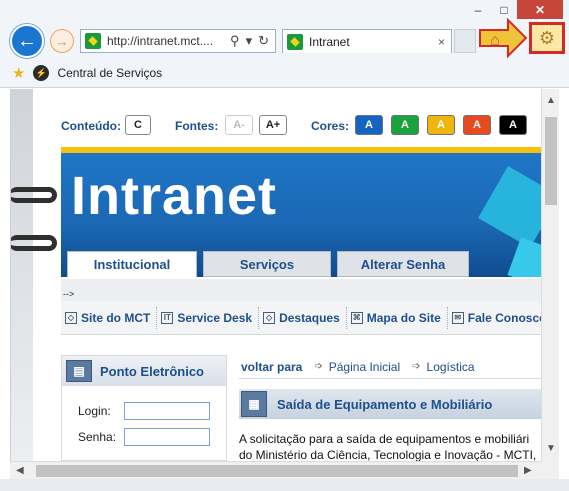 This screenshot has width=569, height=491. What do you see at coordinates (309, 317) in the screenshot?
I see `quick-link-label: Destaques` at bounding box center [309, 317].